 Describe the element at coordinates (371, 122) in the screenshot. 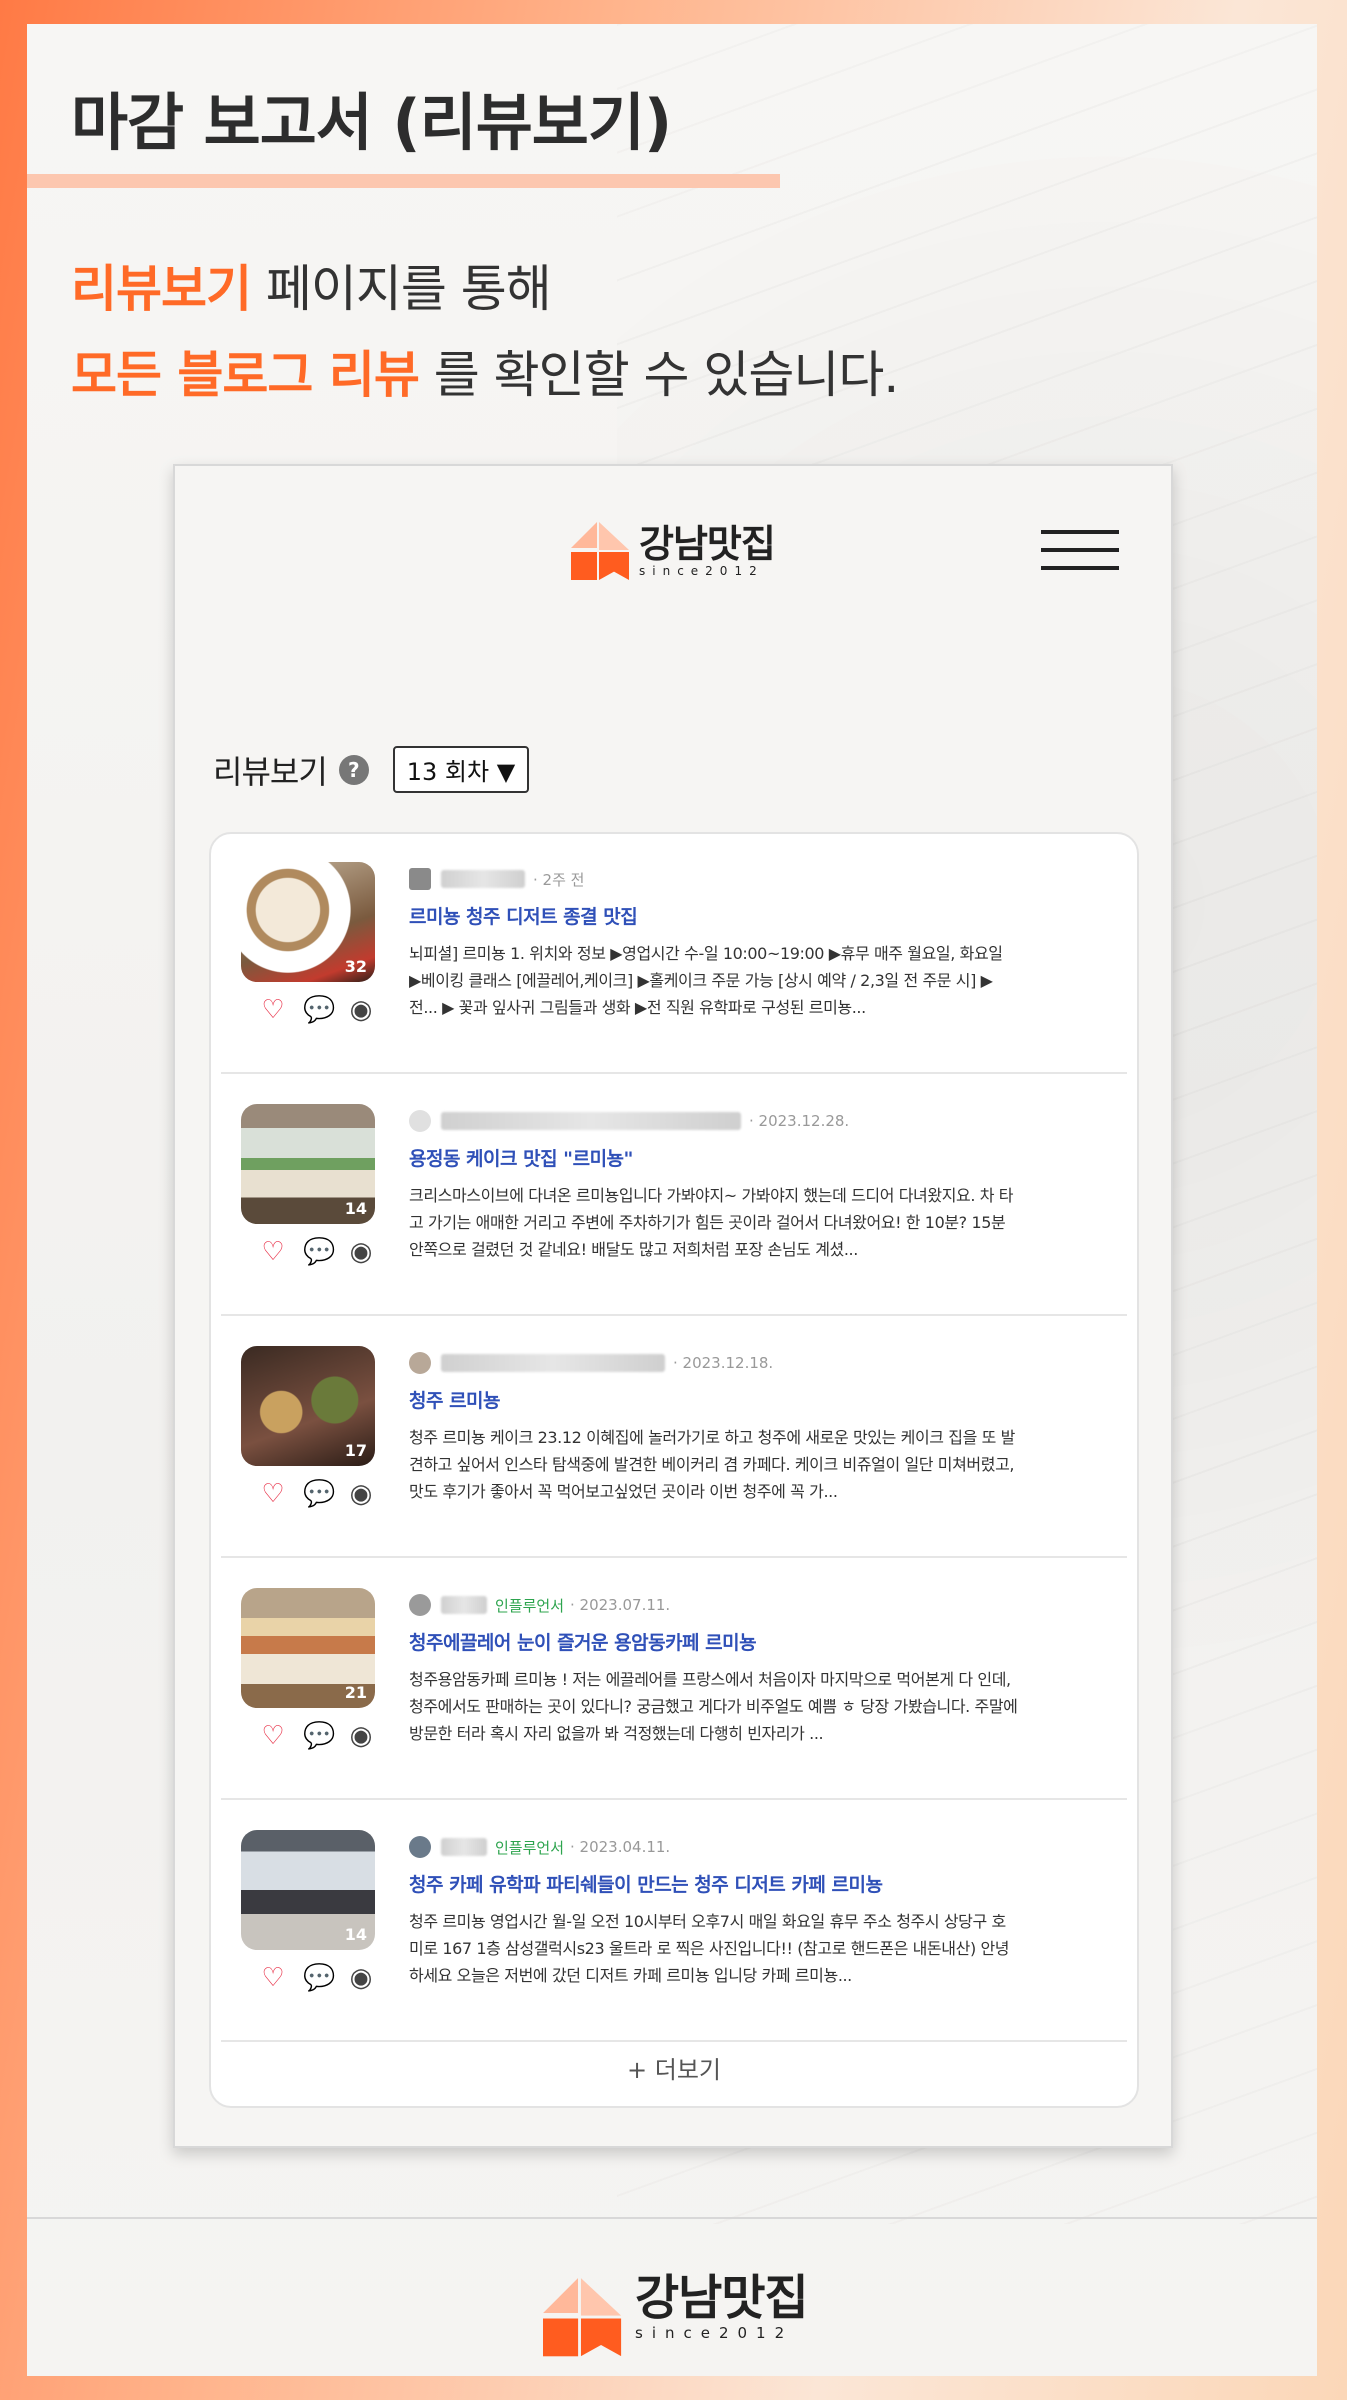

I see `page-title: 마감 보고서 (리뷰보기)` at that location.